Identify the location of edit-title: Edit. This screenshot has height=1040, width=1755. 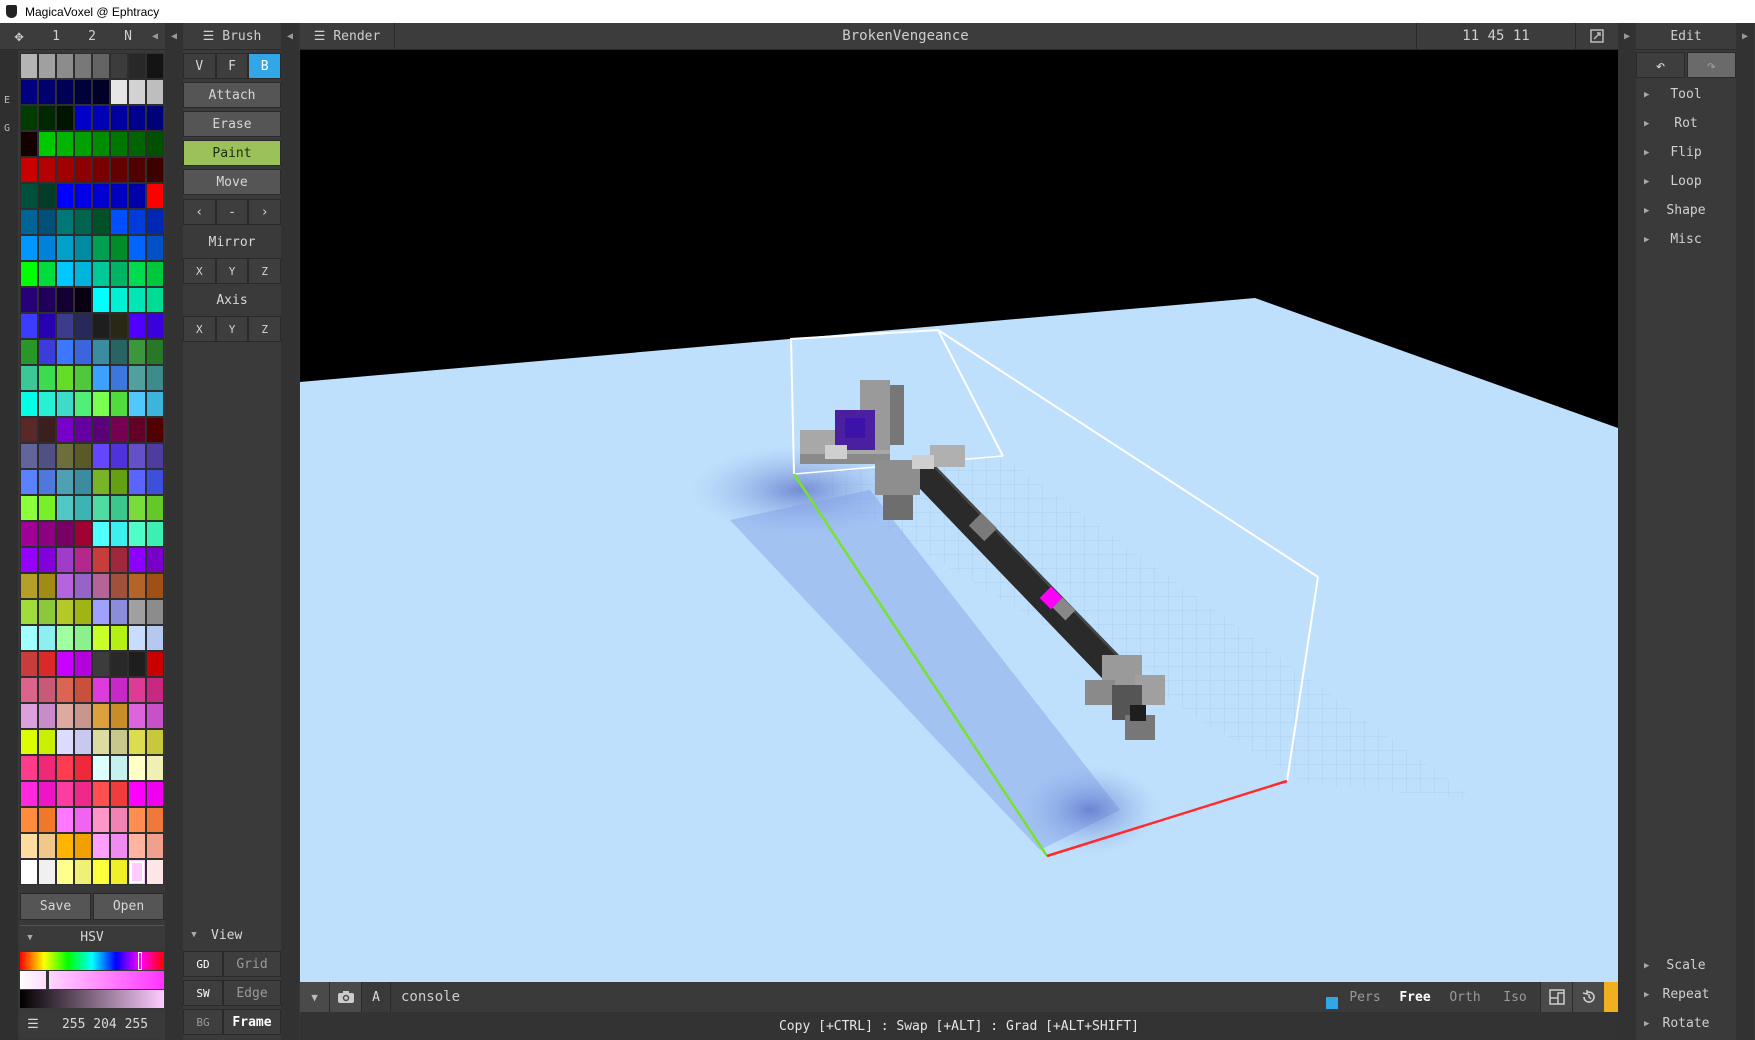
(1686, 36).